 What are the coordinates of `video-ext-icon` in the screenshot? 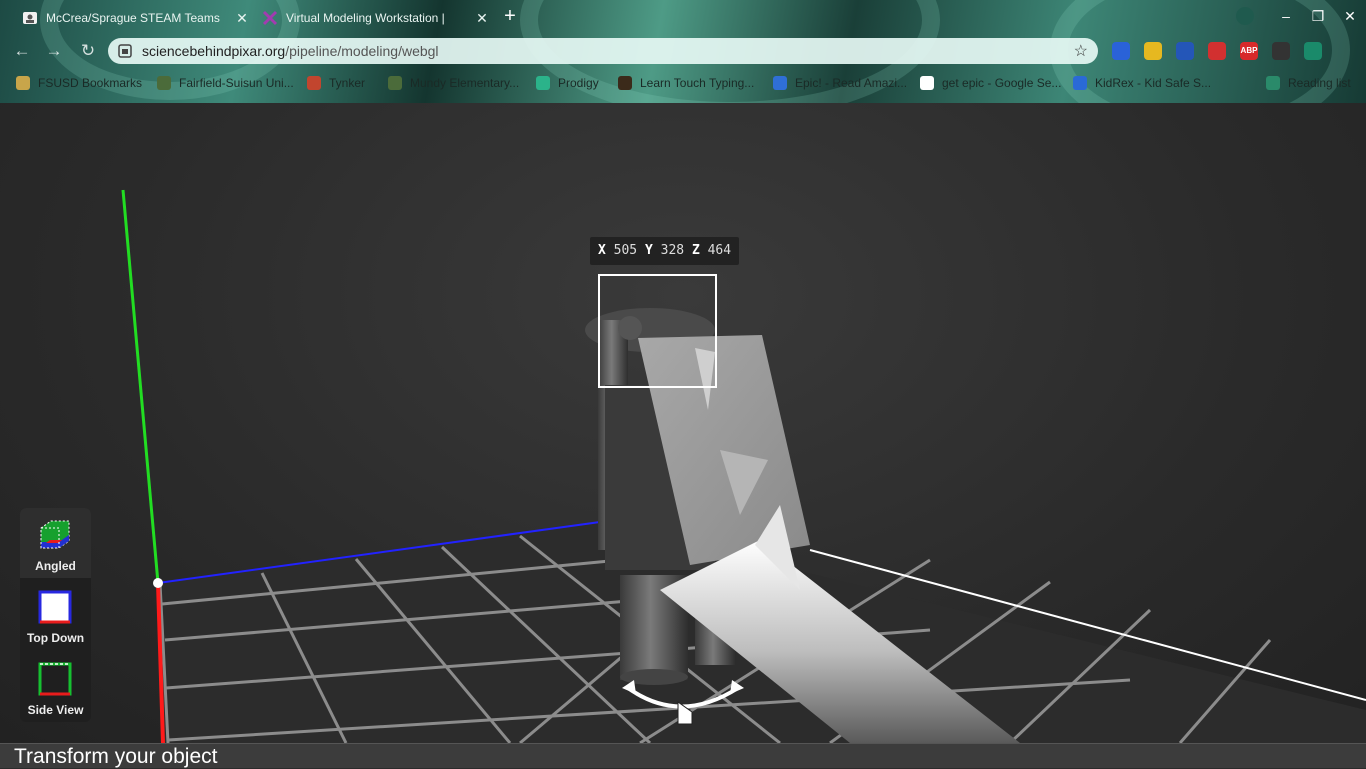 It's located at (1217, 51).